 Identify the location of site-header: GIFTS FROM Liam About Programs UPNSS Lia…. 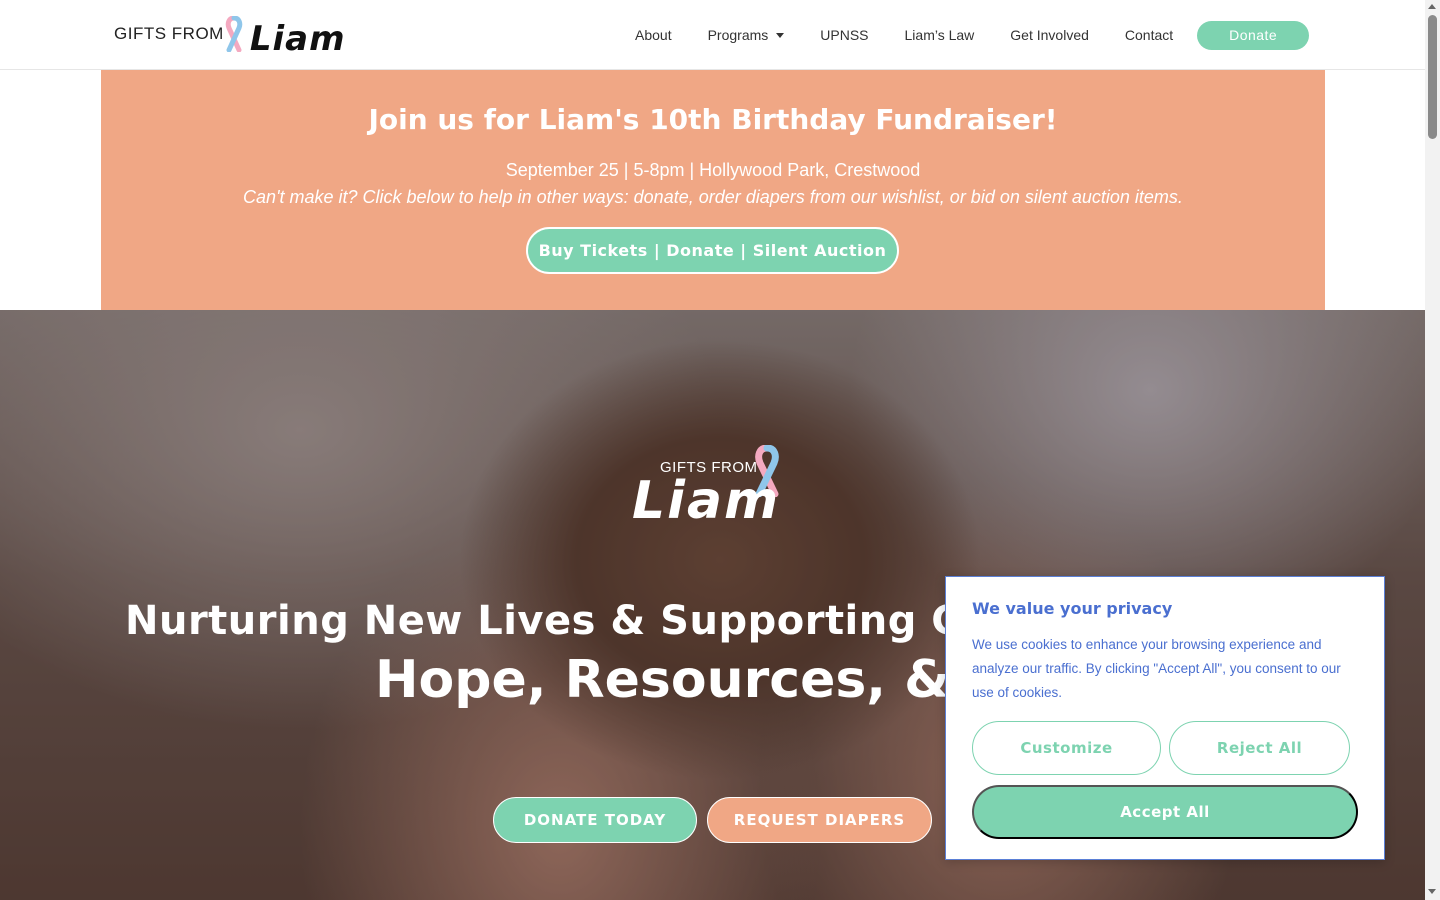
(712, 35).